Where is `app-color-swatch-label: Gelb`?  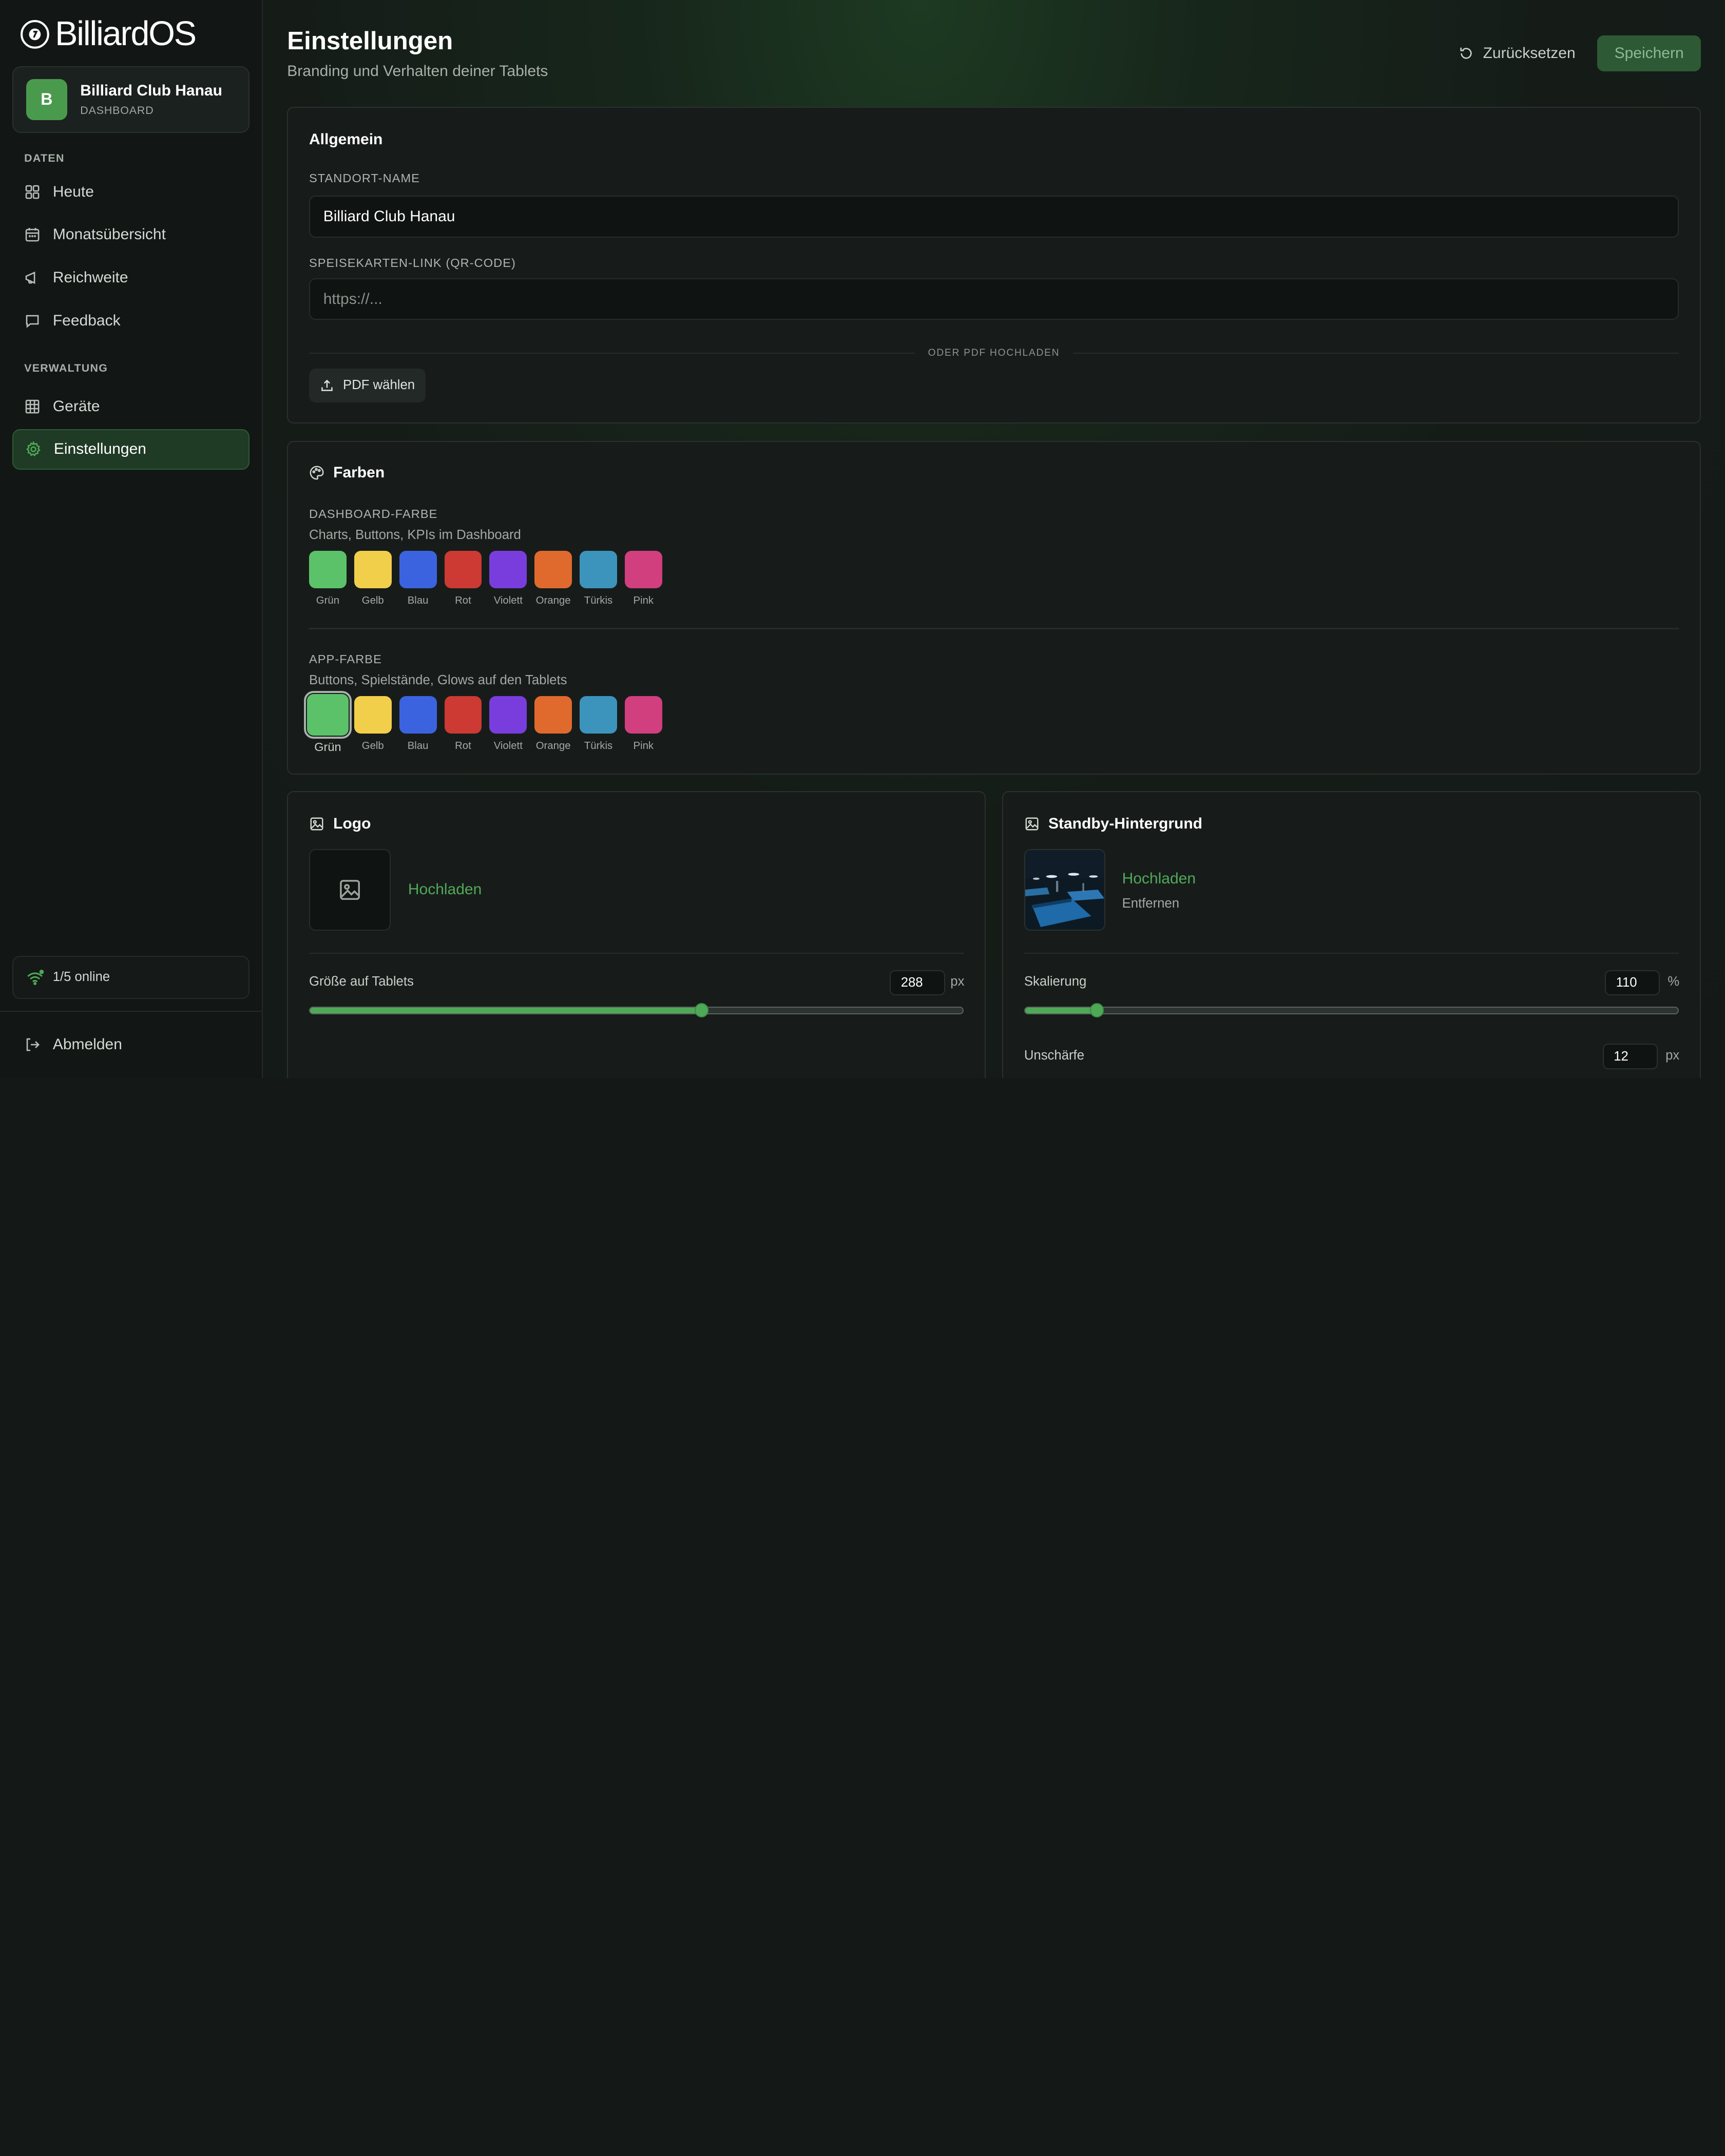
app-color-swatch-label: Gelb is located at coordinates (372, 746).